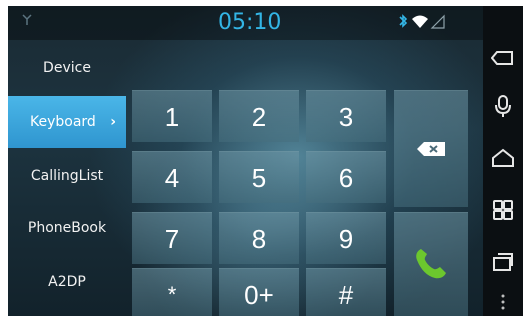 This screenshot has height=322, width=531. What do you see at coordinates (503, 106) in the screenshot?
I see `microphone-icon` at bounding box center [503, 106].